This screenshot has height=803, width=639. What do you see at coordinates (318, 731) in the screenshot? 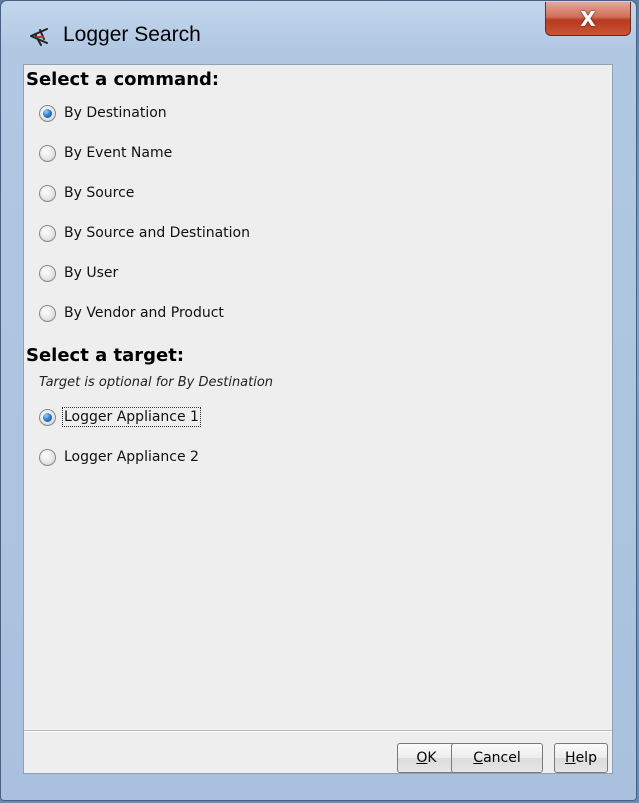
I see `footer-divider` at bounding box center [318, 731].